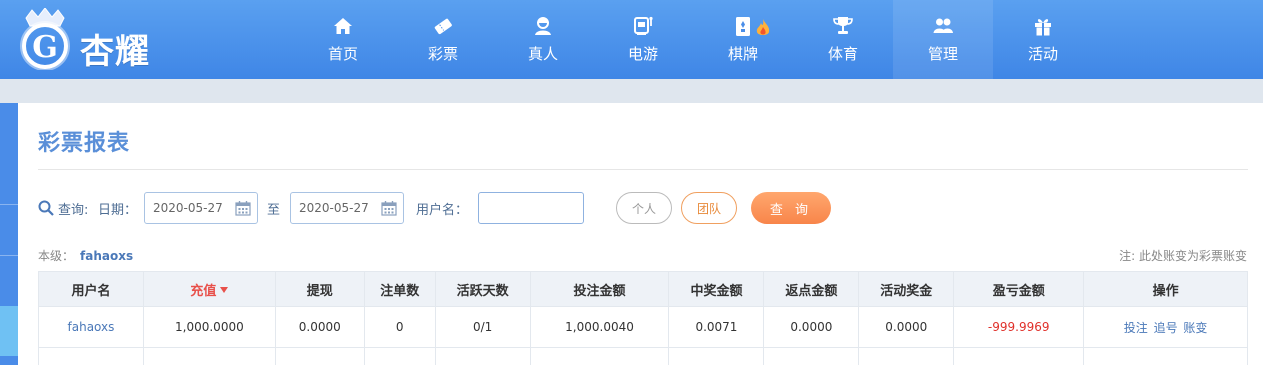  I want to click on query-button-wrap: 查 询, so click(791, 208).